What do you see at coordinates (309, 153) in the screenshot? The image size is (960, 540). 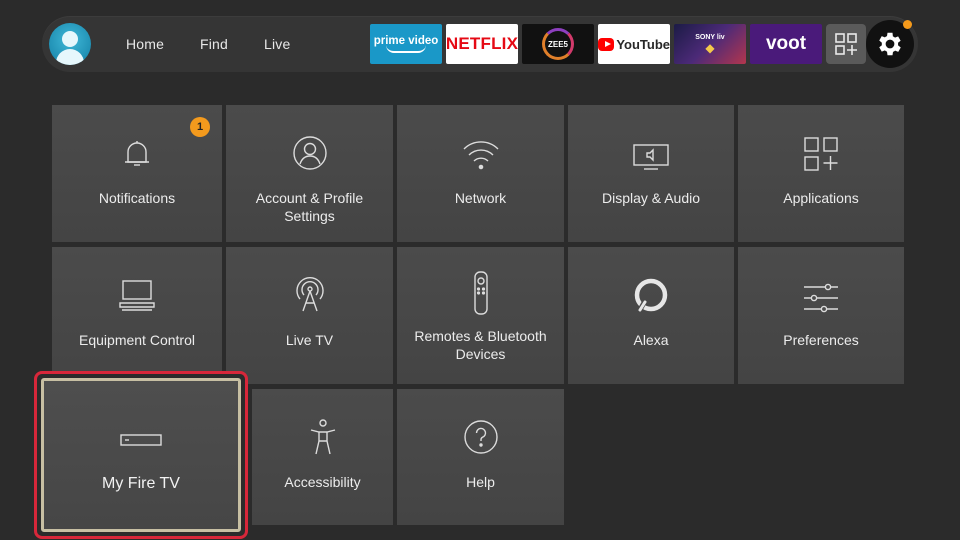 I see `profile-icon` at bounding box center [309, 153].